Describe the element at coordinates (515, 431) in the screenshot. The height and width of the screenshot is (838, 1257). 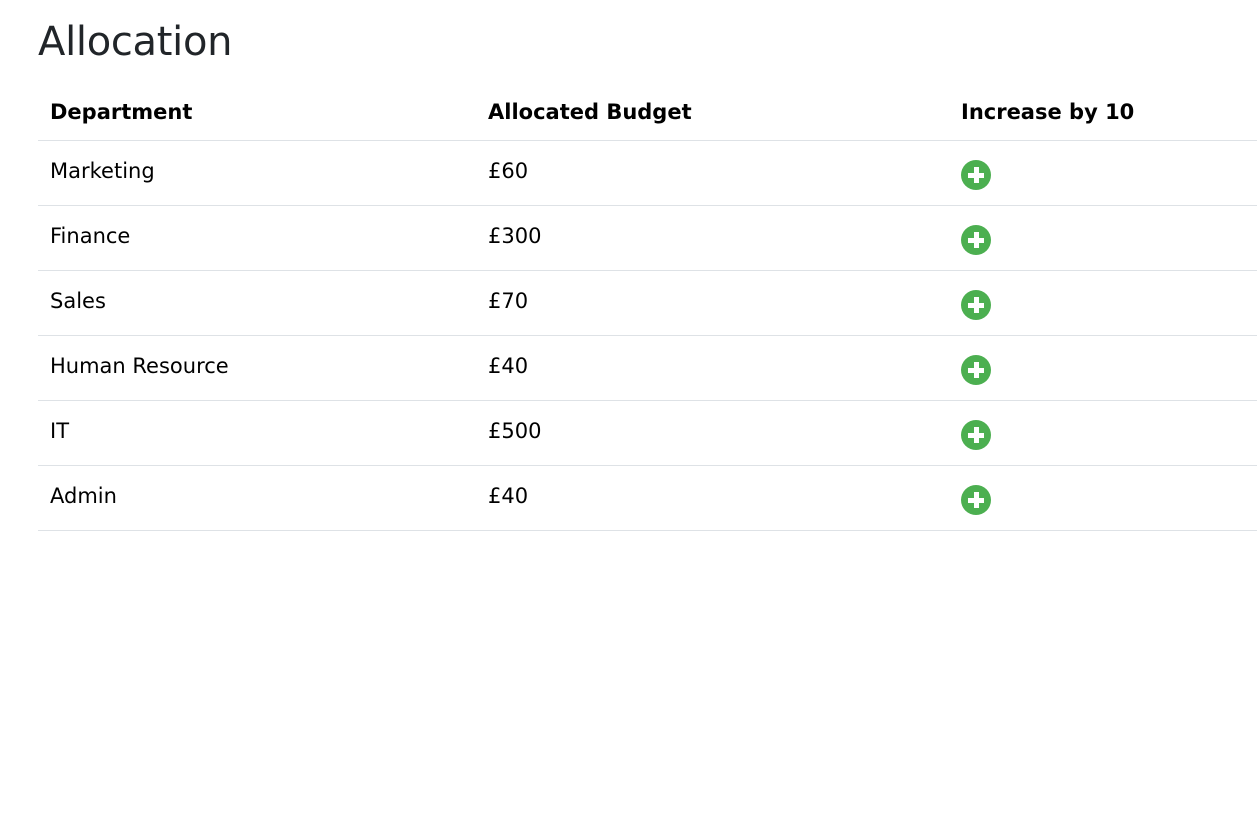
I see `budget-value: £500` at that location.